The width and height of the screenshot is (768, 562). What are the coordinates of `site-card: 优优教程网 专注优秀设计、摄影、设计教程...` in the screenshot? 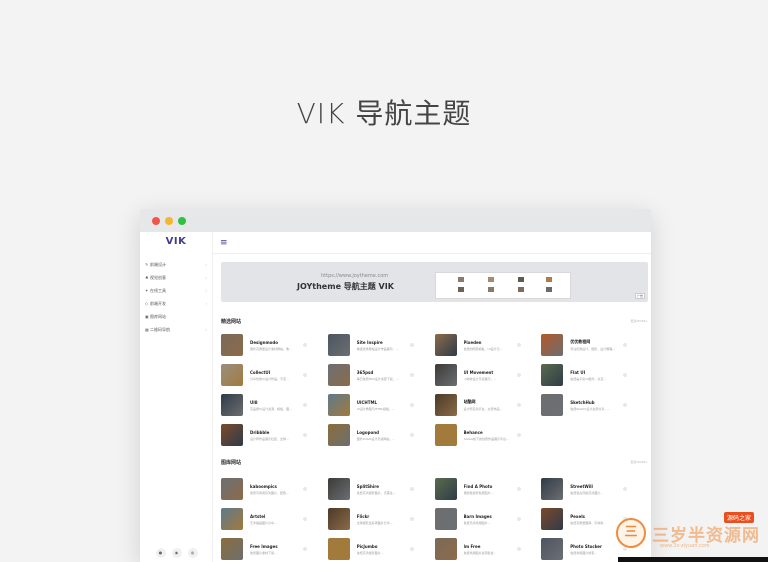 It's located at (594, 345).